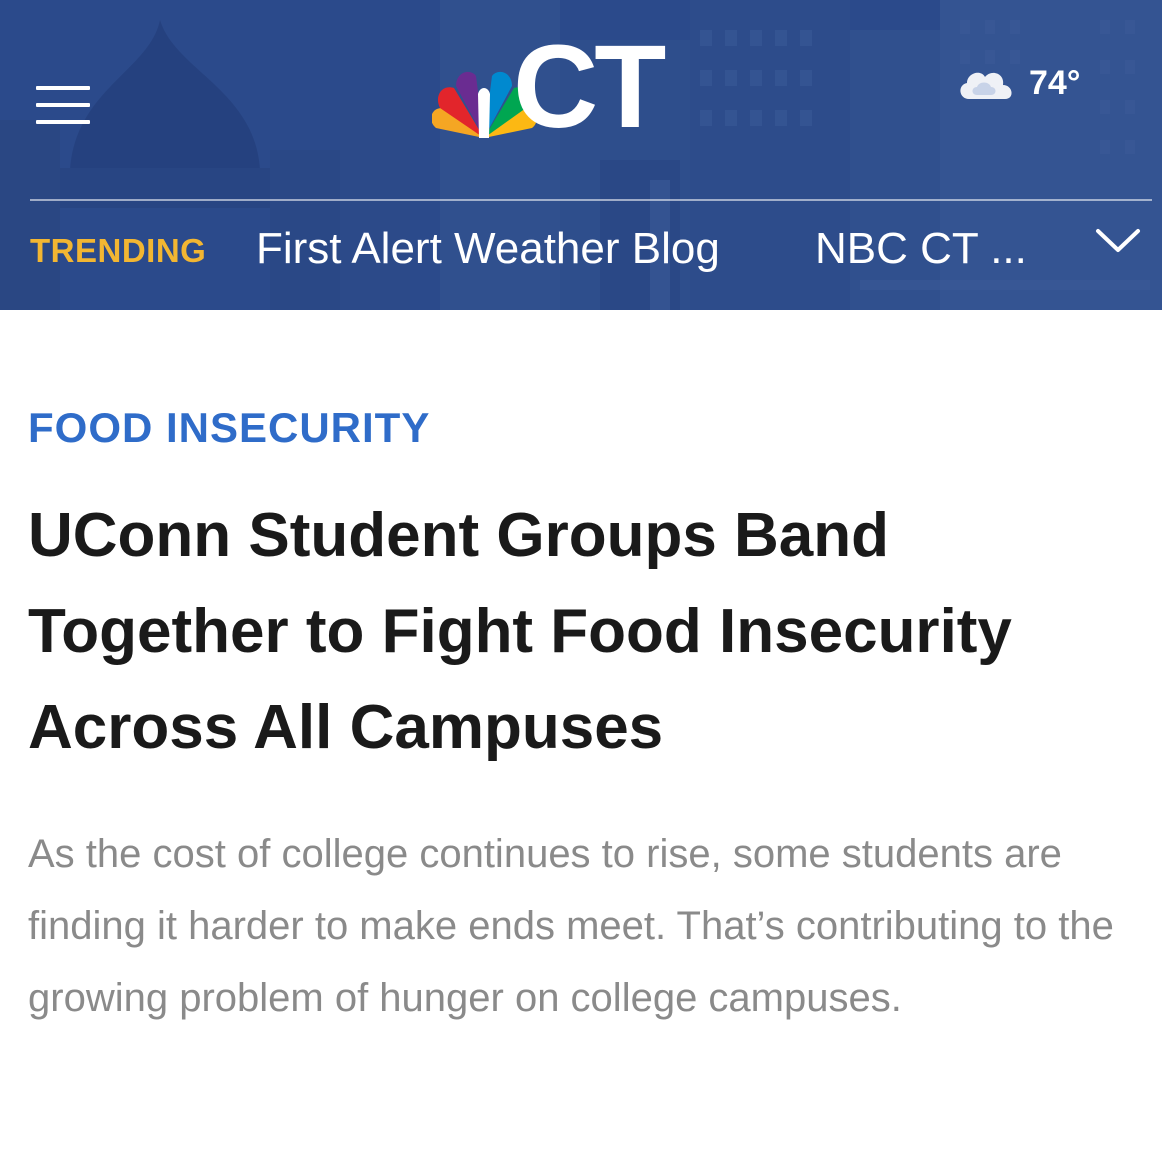  I want to click on trending-label: TRENDING, so click(118, 250).